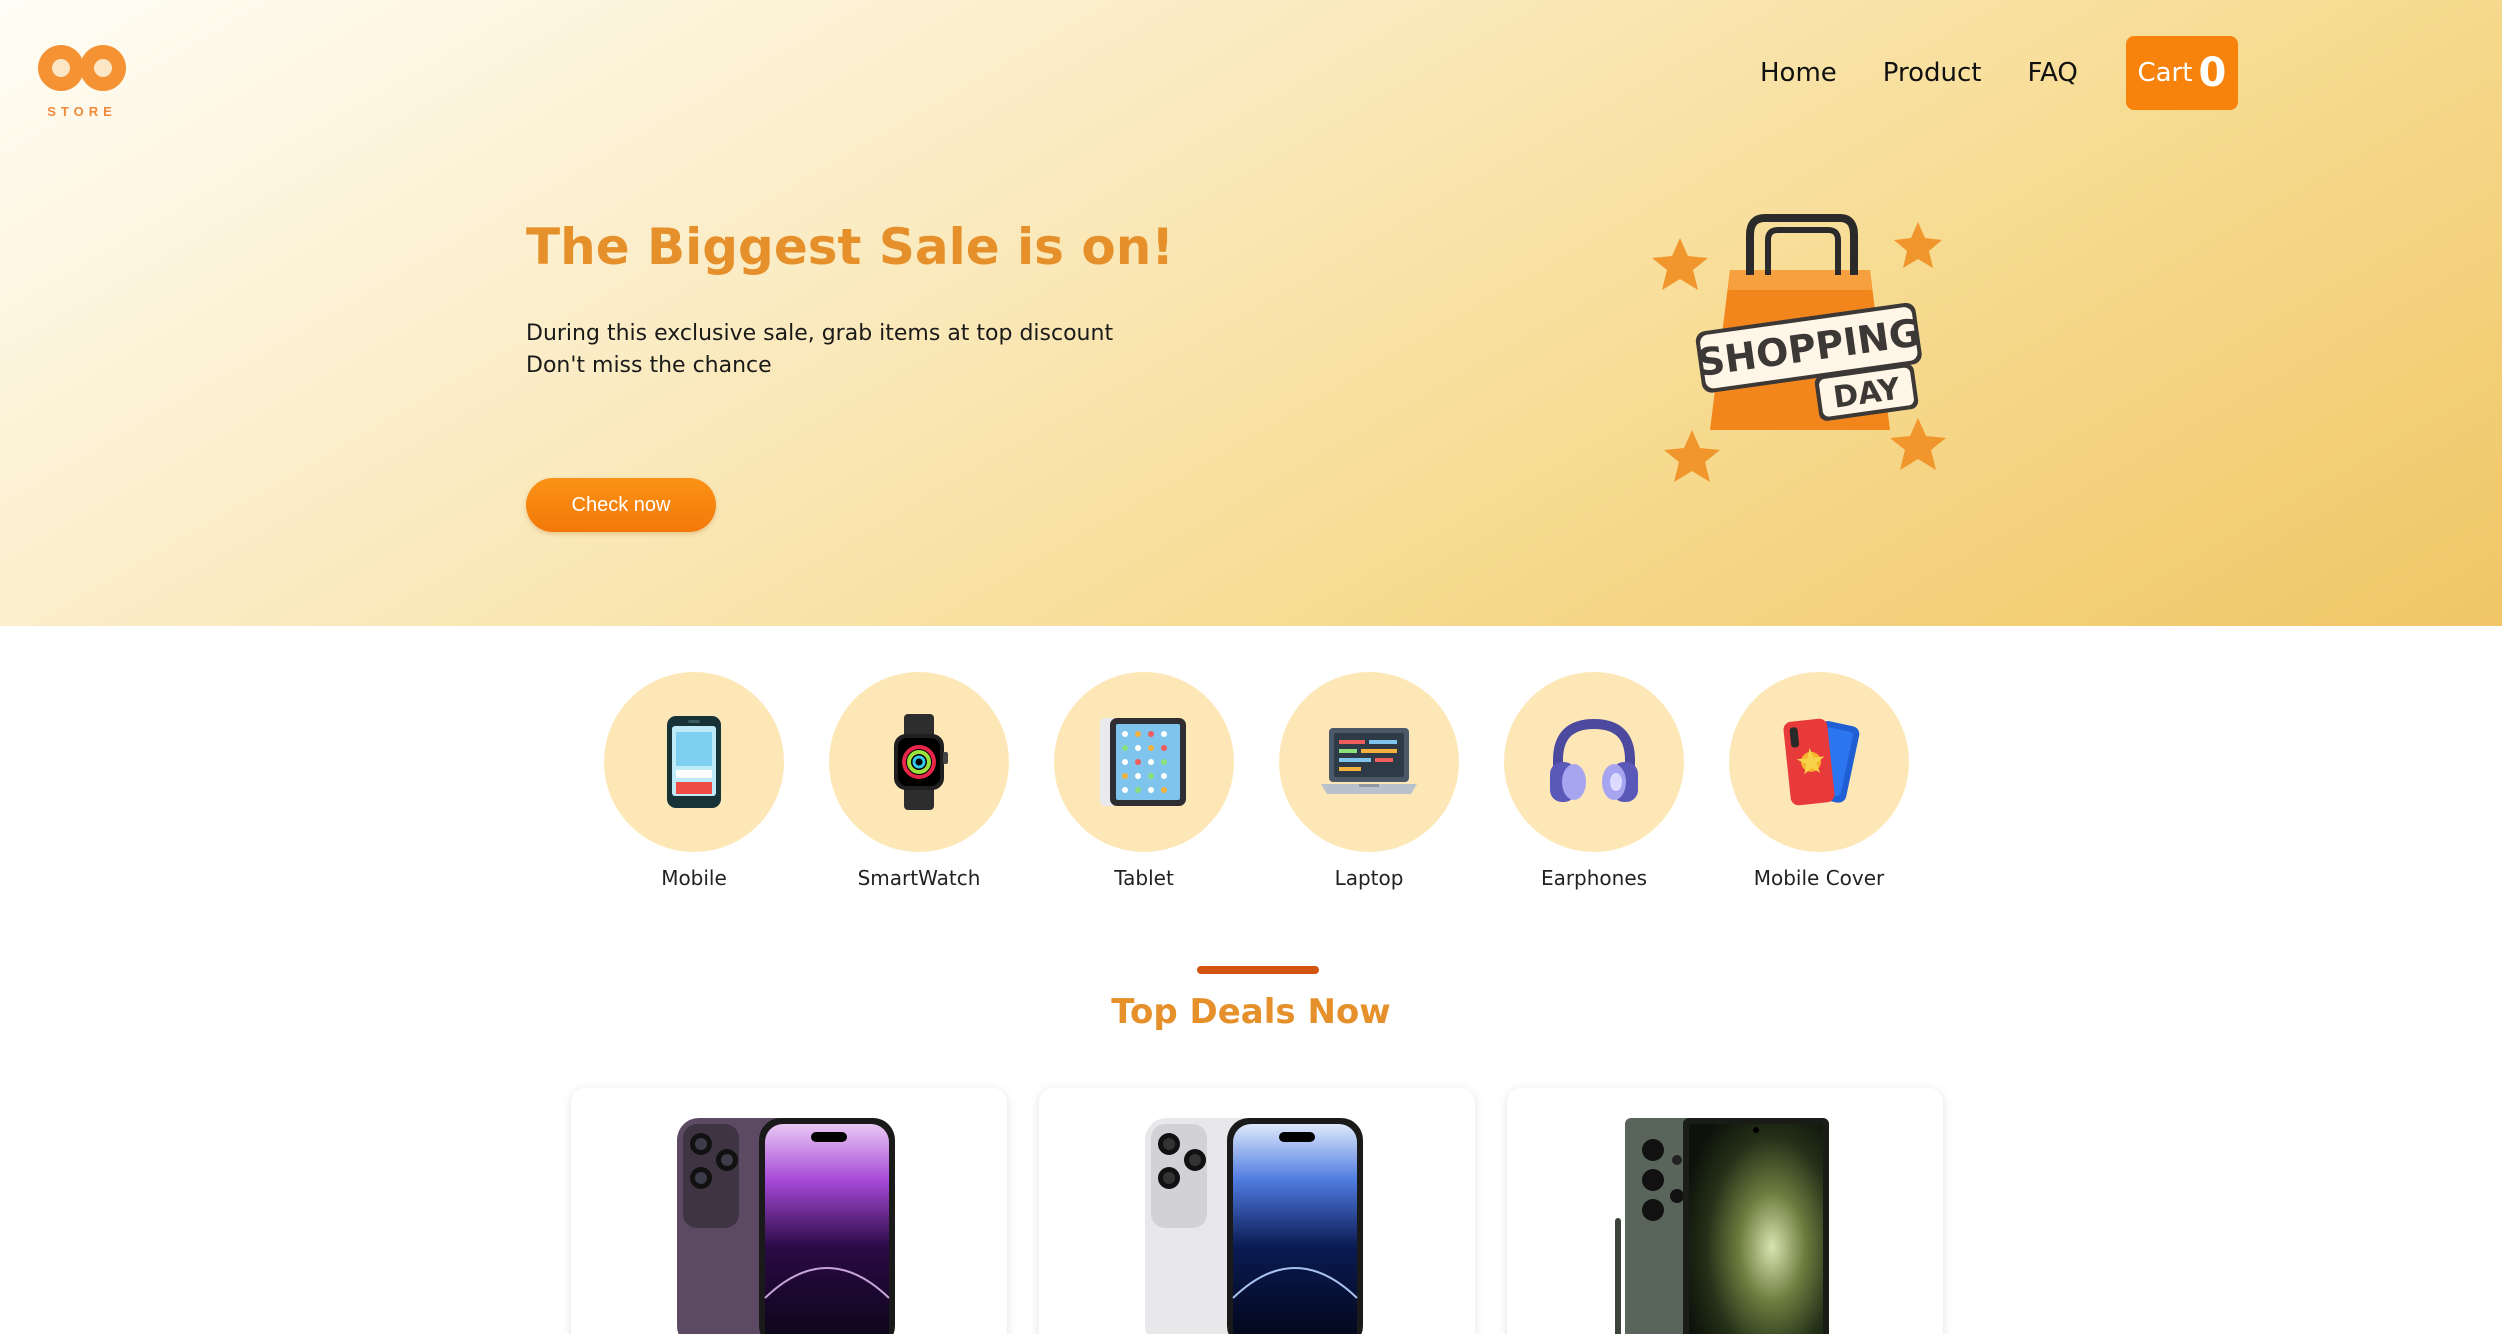 The width and height of the screenshot is (2502, 1334). Describe the element at coordinates (1798, 73) in the screenshot. I see `nav-home: Home` at that location.